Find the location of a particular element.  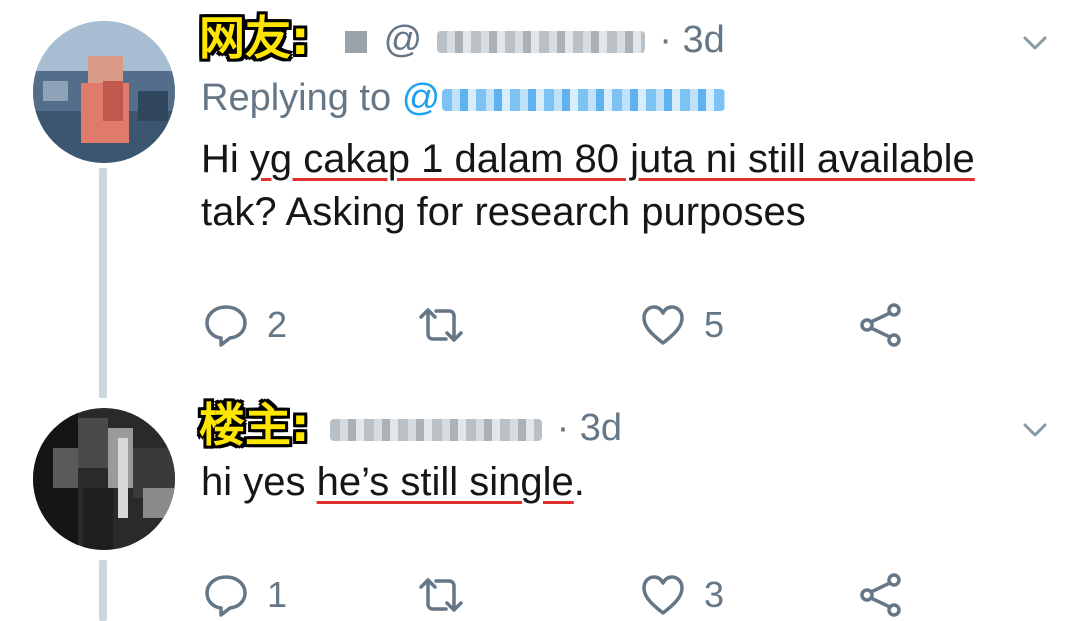

underlined-text: he’s still single is located at coordinates (445, 482).